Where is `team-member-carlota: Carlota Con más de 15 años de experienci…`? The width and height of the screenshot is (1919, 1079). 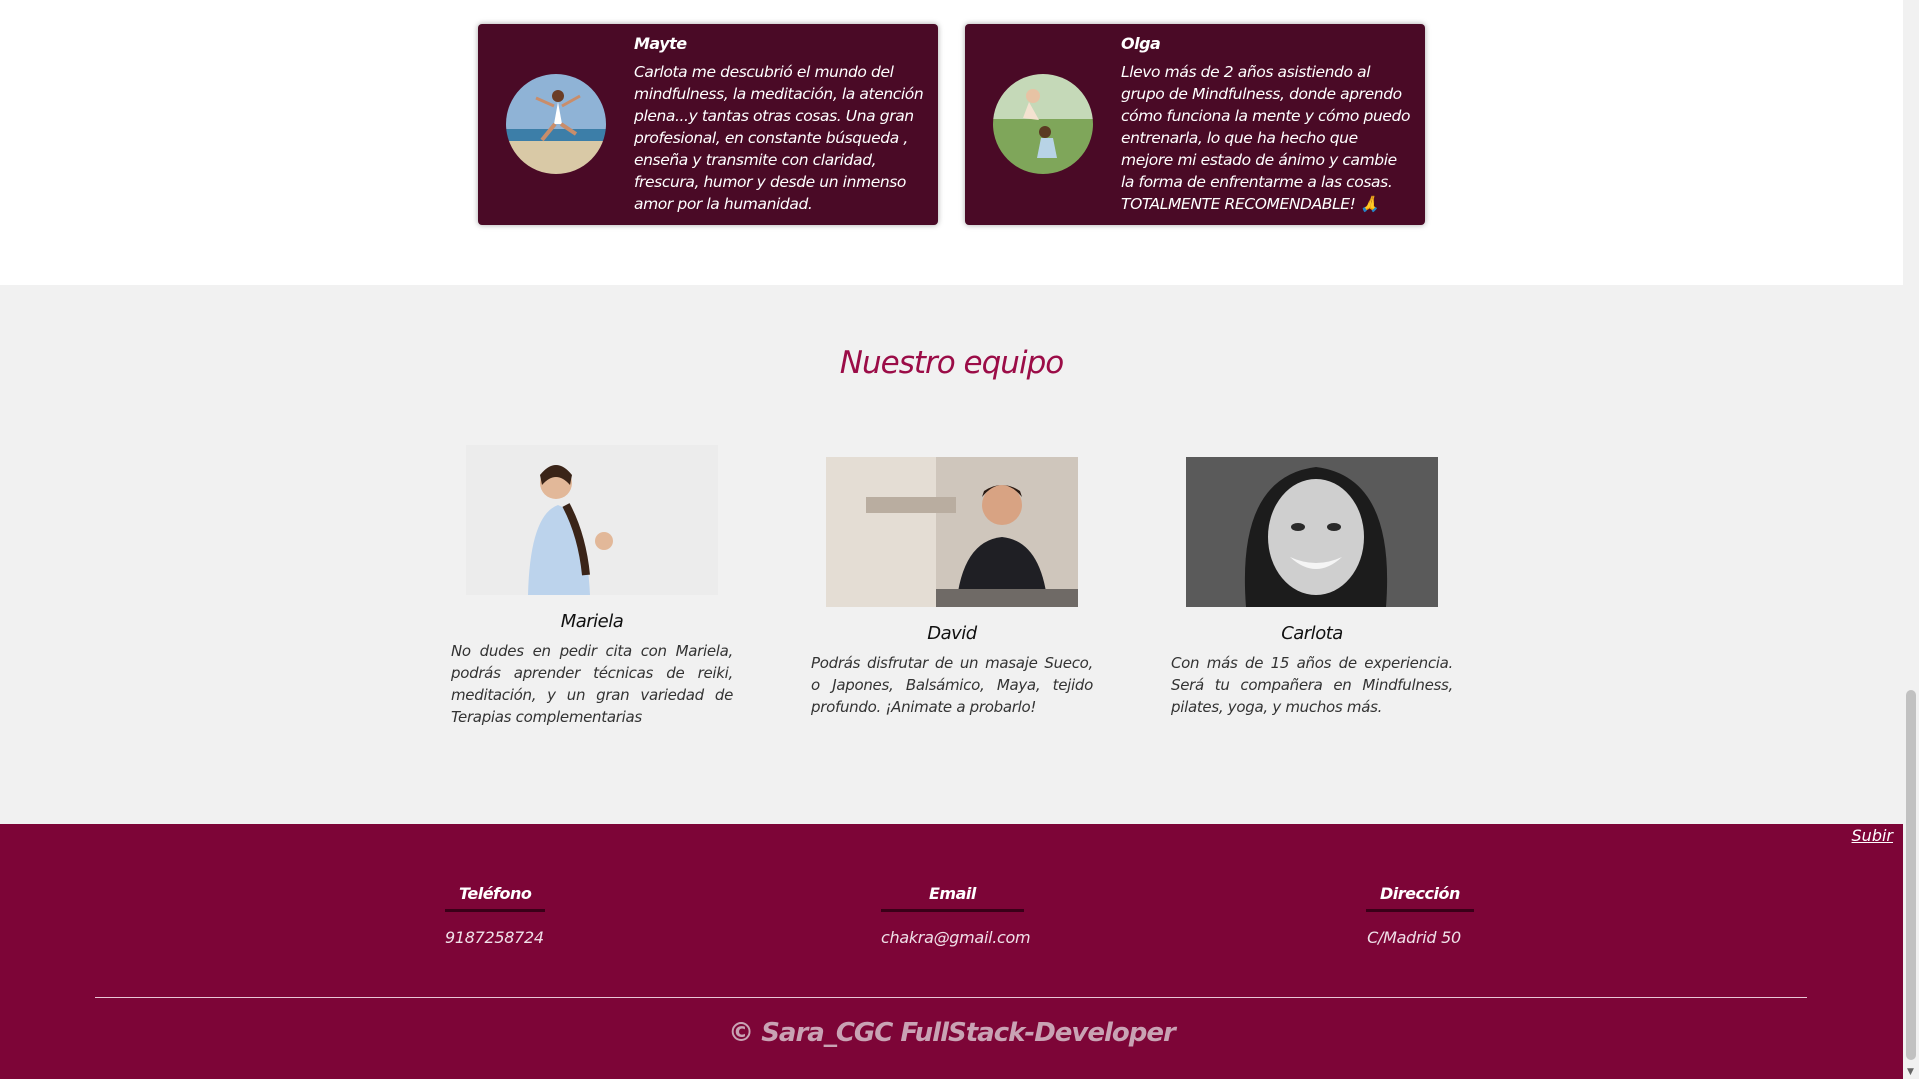 team-member-carlota: Carlota Con más de 15 años de experienci… is located at coordinates (1312, 587).